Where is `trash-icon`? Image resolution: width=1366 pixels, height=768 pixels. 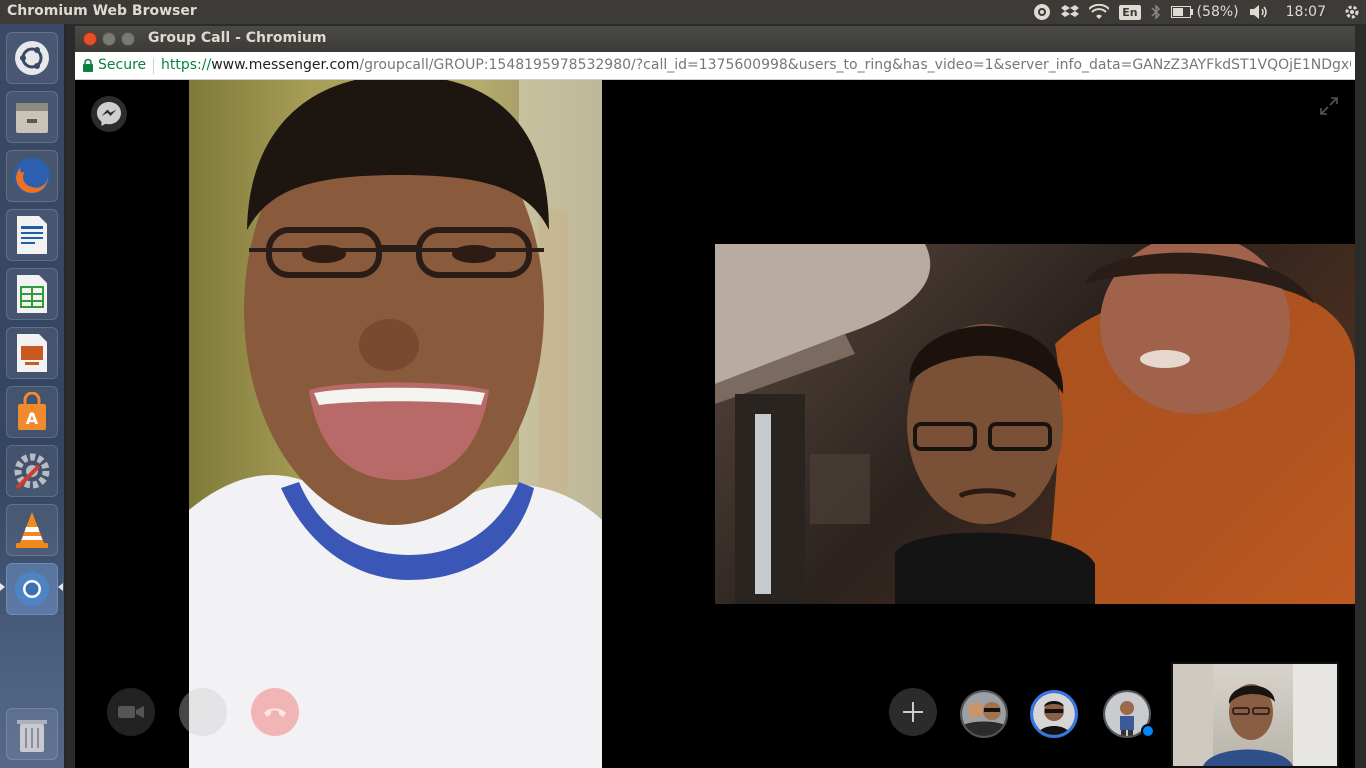 trash-icon is located at coordinates (32, 736).